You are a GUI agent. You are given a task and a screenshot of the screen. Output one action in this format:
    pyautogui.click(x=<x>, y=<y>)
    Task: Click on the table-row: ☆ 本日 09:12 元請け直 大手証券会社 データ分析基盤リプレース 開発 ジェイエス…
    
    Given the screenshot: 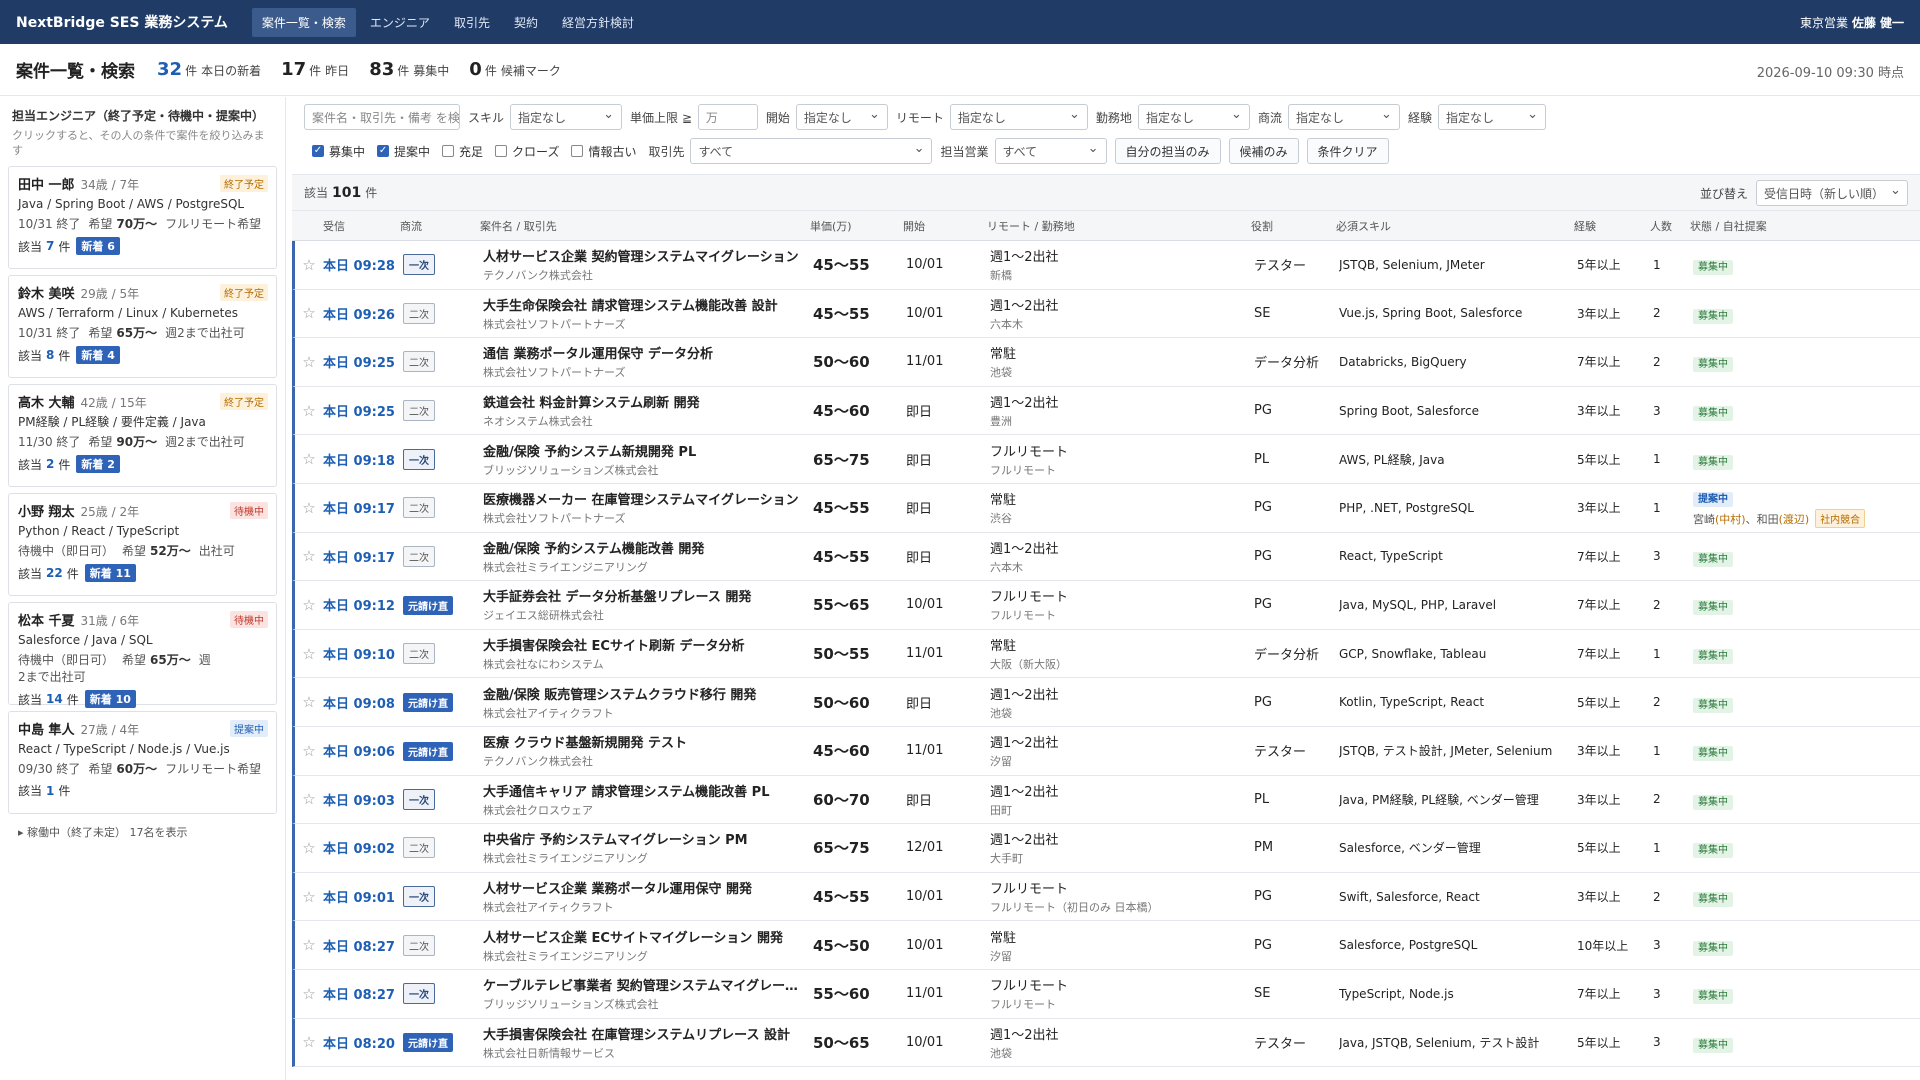 What is the action you would take?
    pyautogui.click(x=1106, y=605)
    